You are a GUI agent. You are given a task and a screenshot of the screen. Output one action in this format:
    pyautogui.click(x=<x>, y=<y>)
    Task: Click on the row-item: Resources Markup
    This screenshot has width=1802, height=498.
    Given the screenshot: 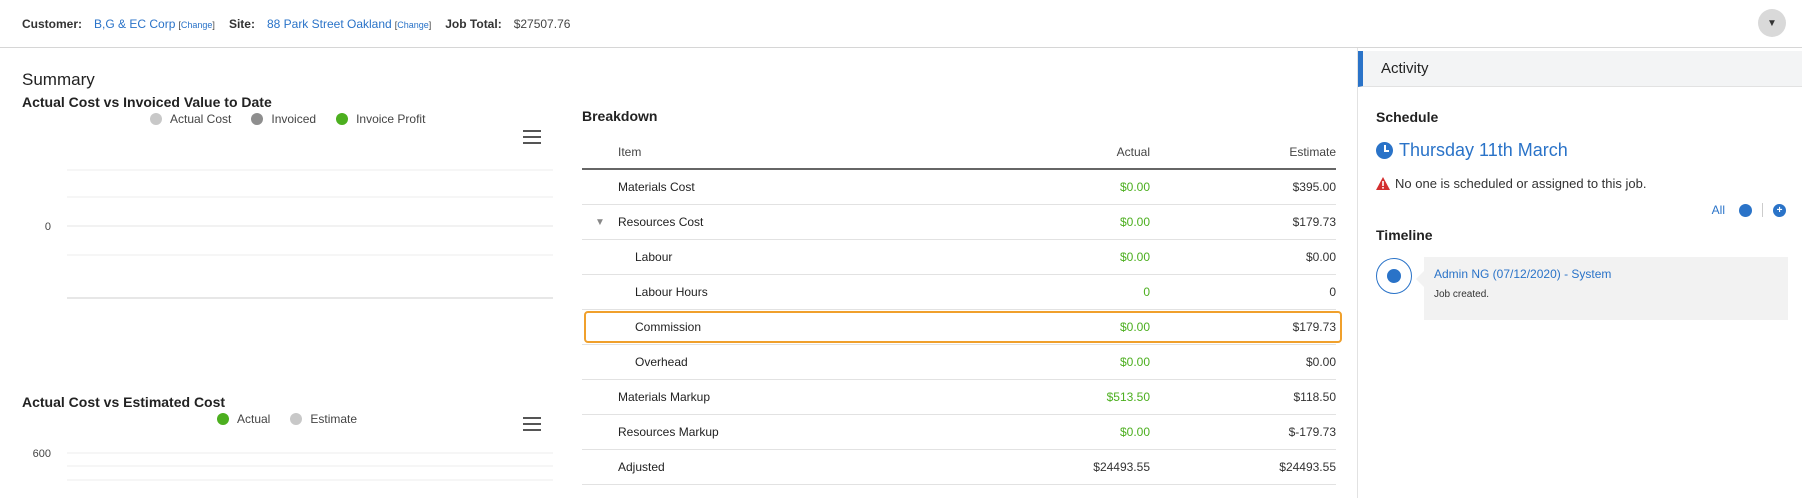 What is the action you would take?
    pyautogui.click(x=668, y=432)
    